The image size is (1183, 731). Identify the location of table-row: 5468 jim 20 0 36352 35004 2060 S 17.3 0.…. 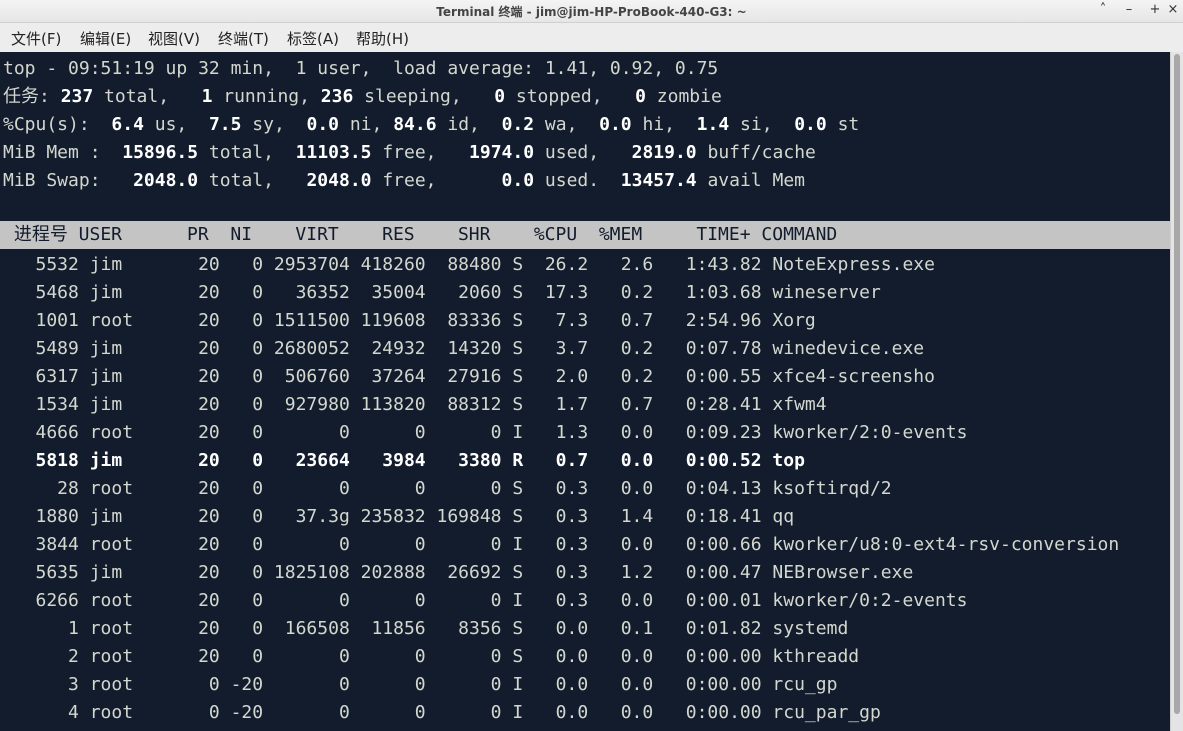
(442, 292).